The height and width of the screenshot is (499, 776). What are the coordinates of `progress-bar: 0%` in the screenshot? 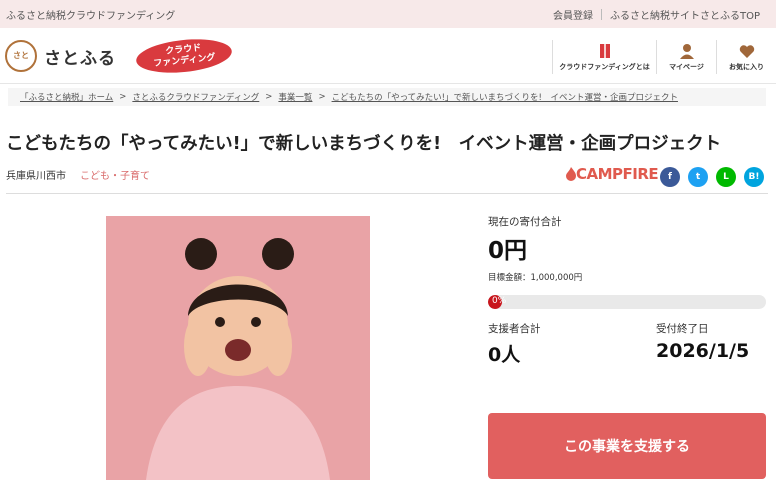 It's located at (627, 302).